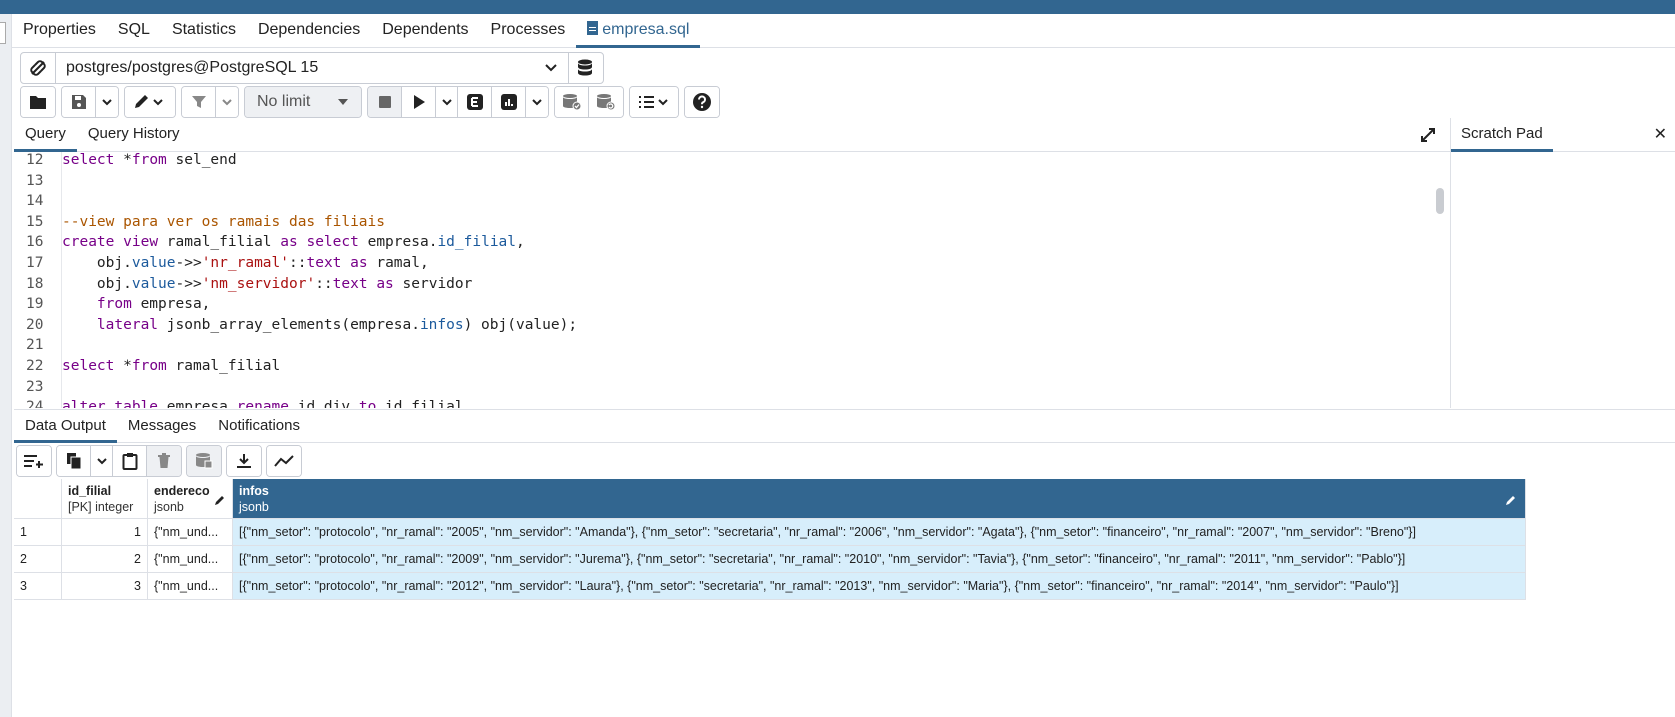 Image resolution: width=1675 pixels, height=717 pixels. I want to click on code-text: --view para ver os ramais das filiais, so click(224, 221).